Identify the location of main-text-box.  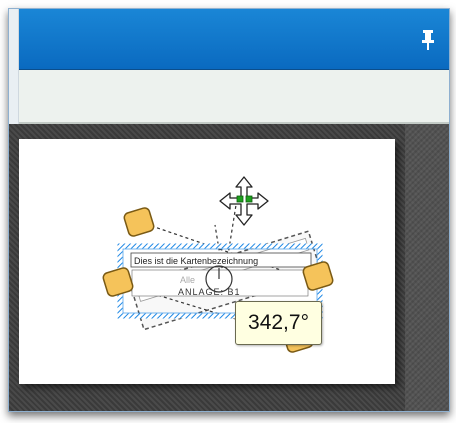
(220, 283).